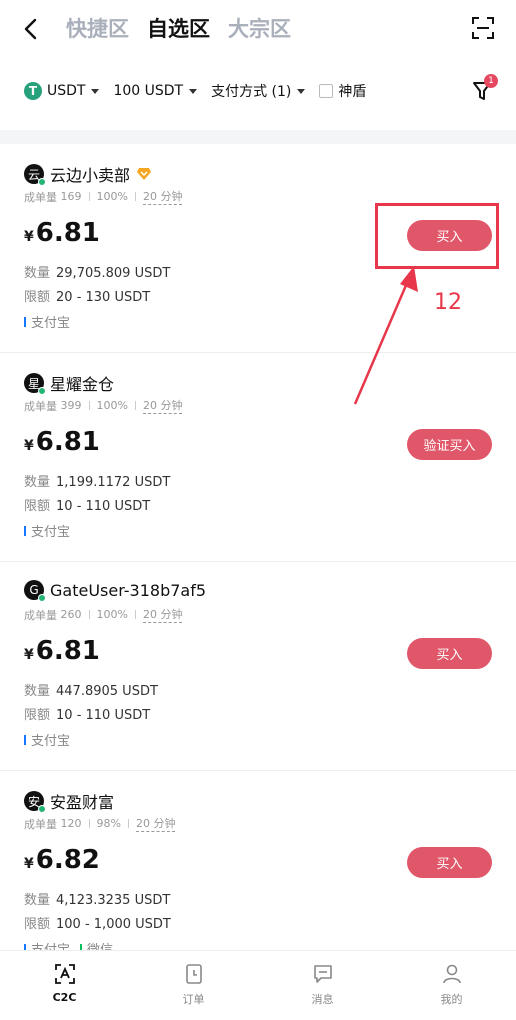  I want to click on top-bar: 快捷区 自选区 大宗区, so click(258, 29).